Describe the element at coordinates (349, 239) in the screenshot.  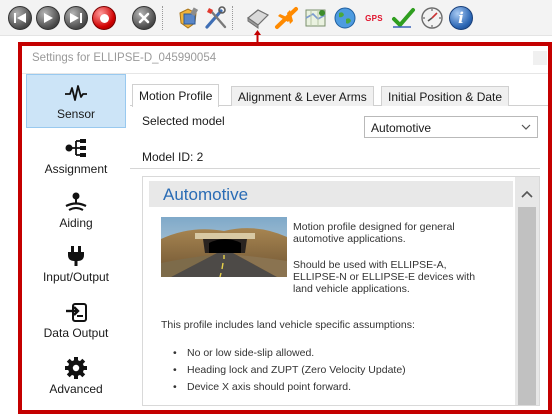
I see `description-line-2: automotive applications.` at that location.